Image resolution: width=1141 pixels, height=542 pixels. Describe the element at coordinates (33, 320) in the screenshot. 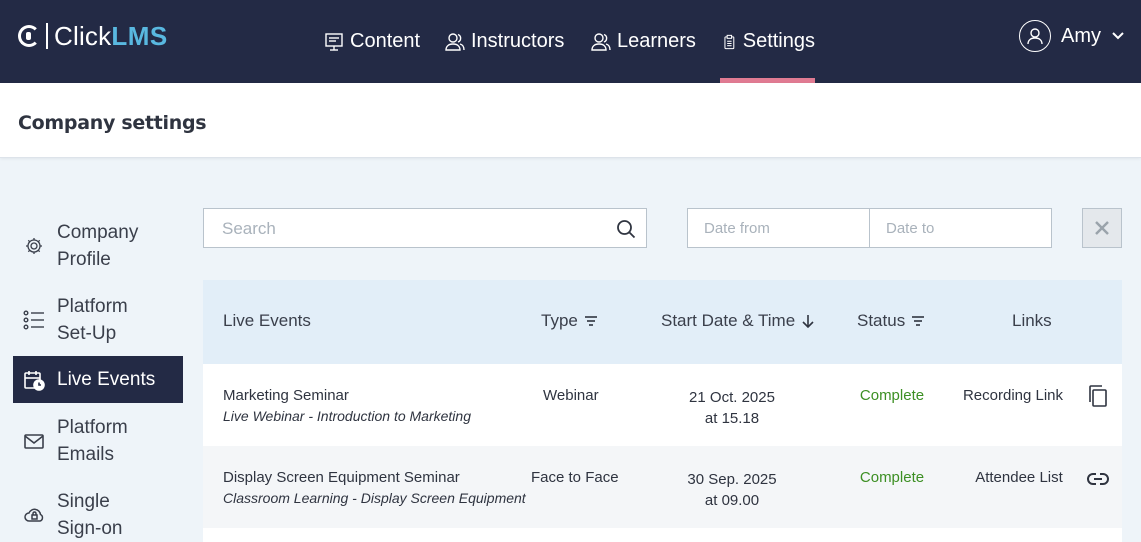

I see `list-icon` at that location.